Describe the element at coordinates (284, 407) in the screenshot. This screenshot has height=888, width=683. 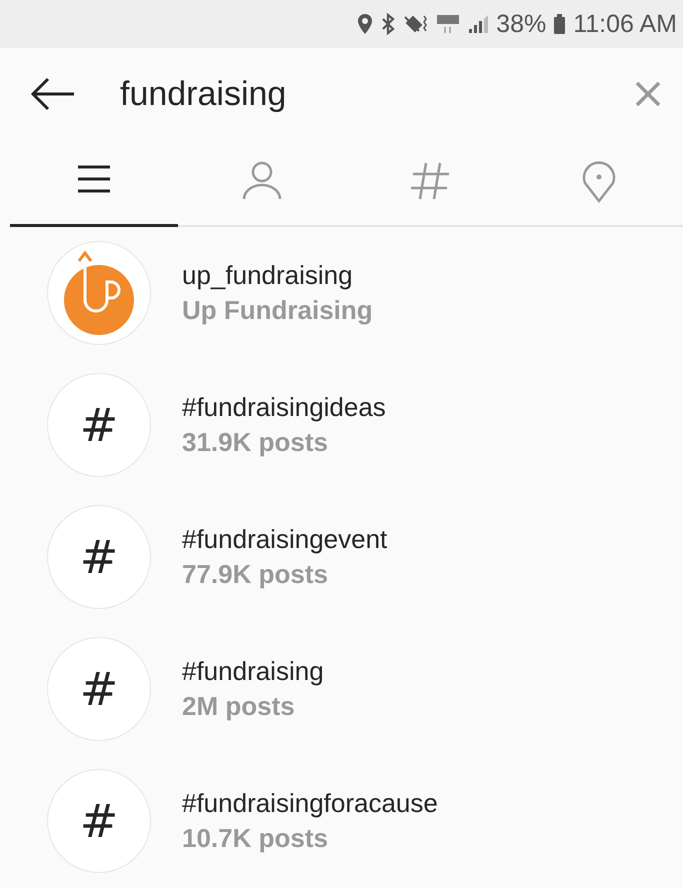
I see `result-title: #fundraisingideas` at that location.